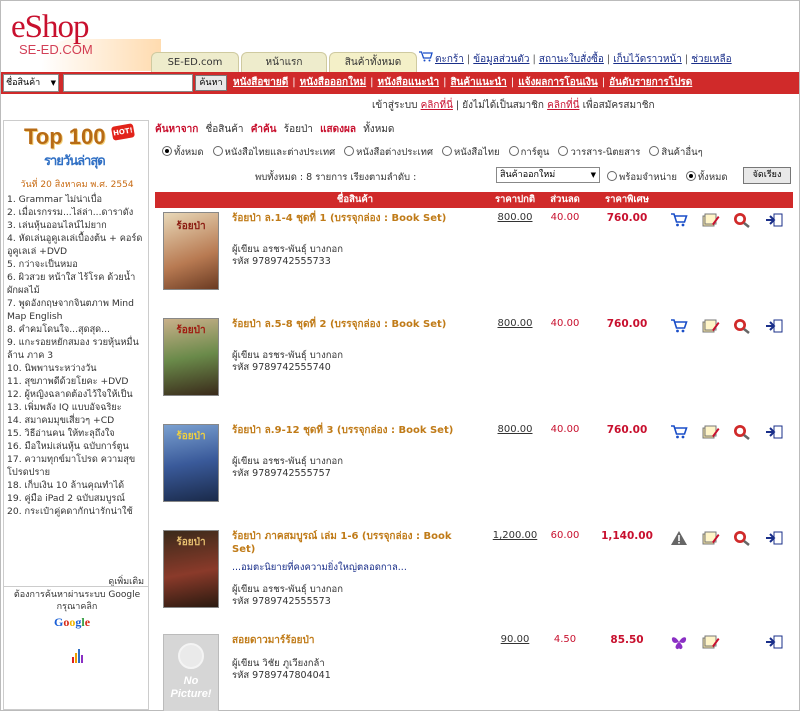 The image size is (800, 711). I want to click on radio-magazine: วารสาร-นิตยสาร, so click(599, 152).